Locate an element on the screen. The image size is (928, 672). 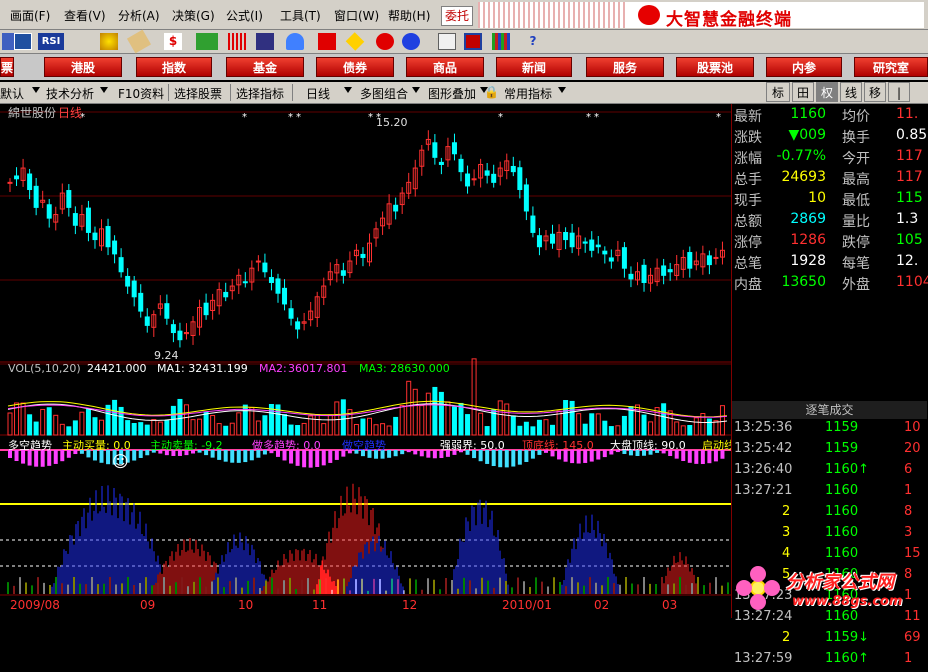
nav-button-hk: 港股 is located at coordinates (83, 67).